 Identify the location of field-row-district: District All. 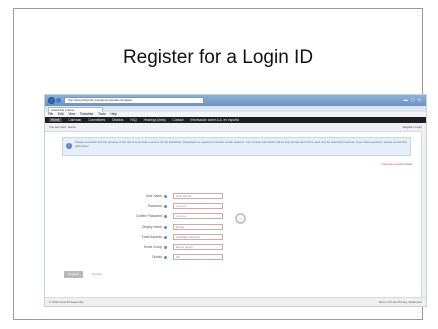
(215, 257).